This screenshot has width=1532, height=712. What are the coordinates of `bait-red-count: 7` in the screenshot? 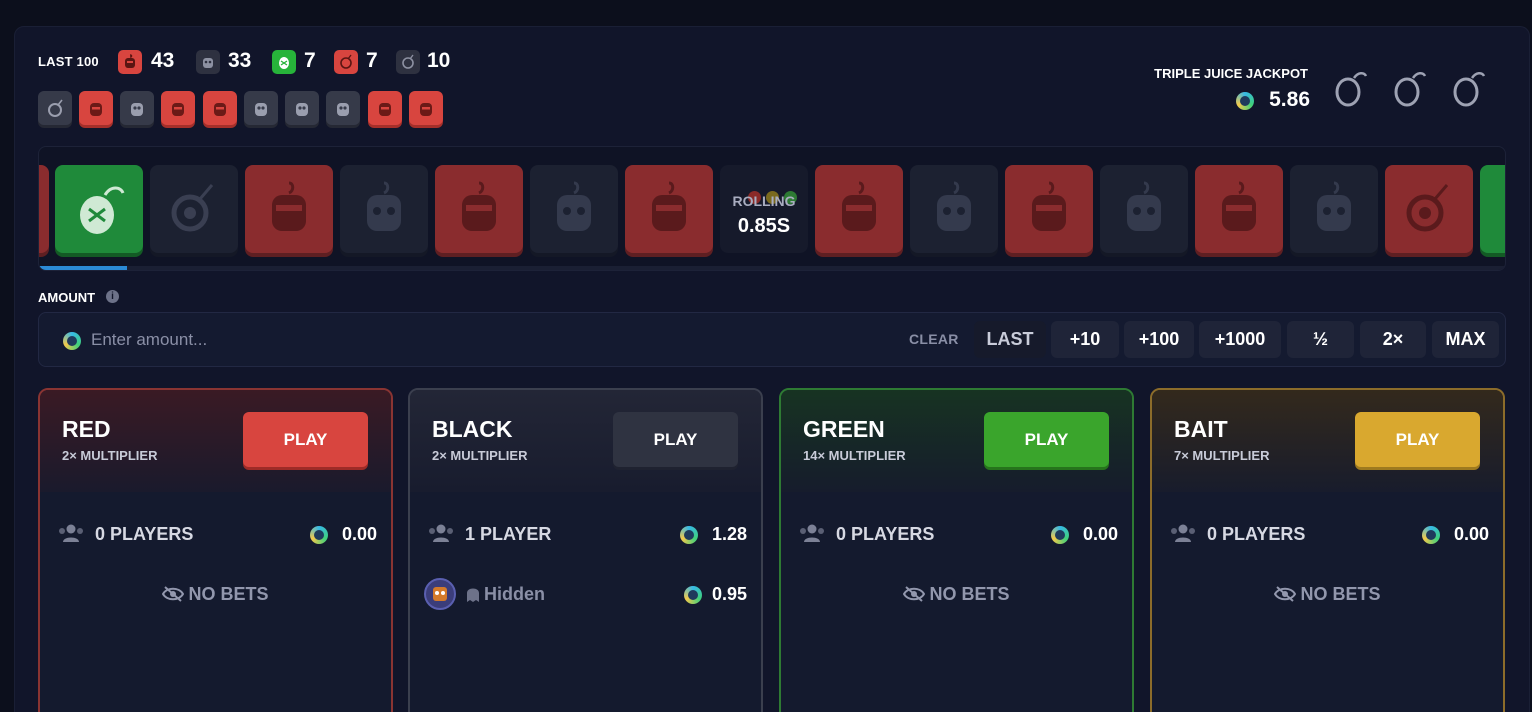 It's located at (372, 60).